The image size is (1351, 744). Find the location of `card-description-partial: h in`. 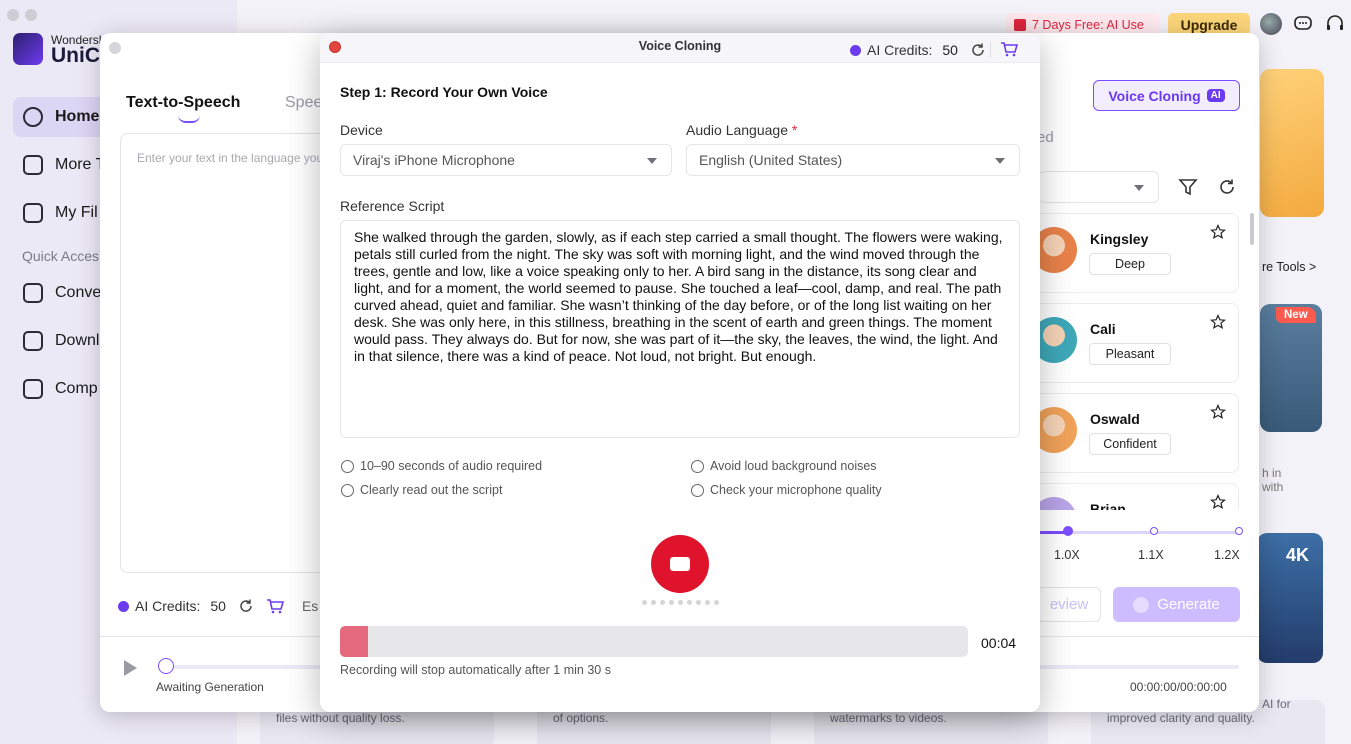

card-description-partial: h in is located at coordinates (1272, 473).